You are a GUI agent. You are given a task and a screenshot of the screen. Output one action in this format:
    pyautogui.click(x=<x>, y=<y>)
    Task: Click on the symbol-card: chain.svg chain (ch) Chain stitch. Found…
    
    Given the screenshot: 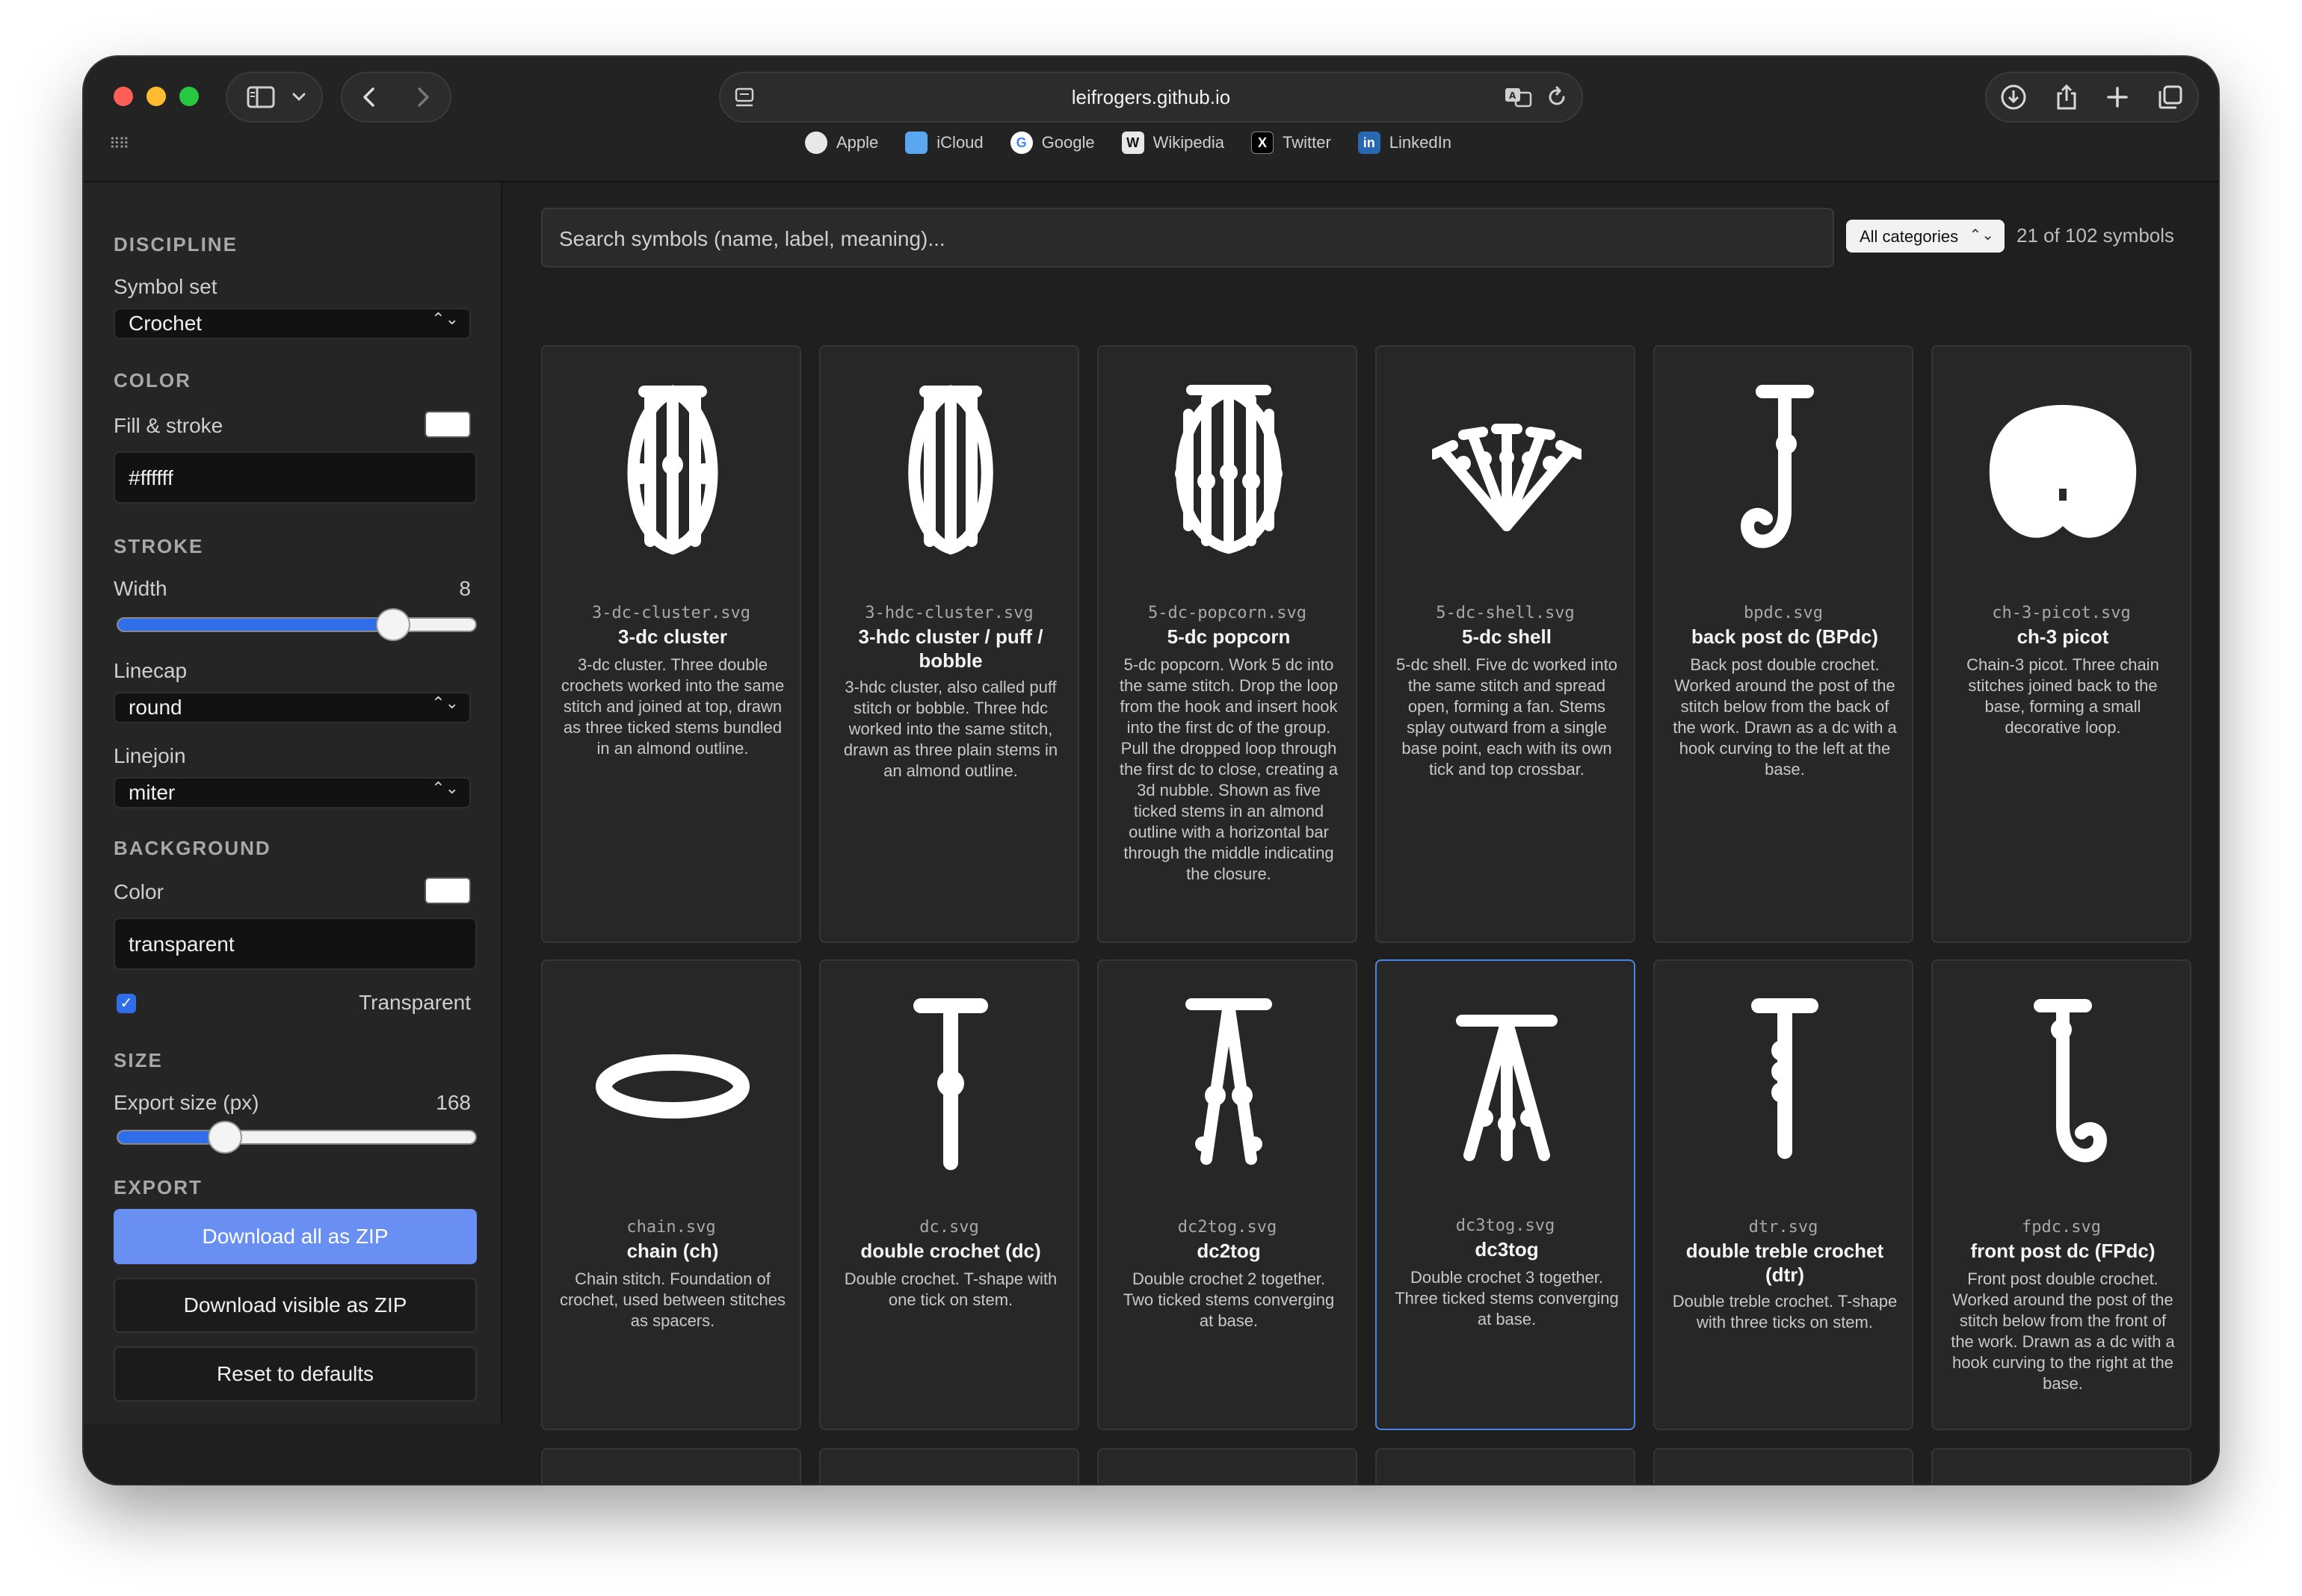 What is the action you would take?
    pyautogui.click(x=671, y=1194)
    